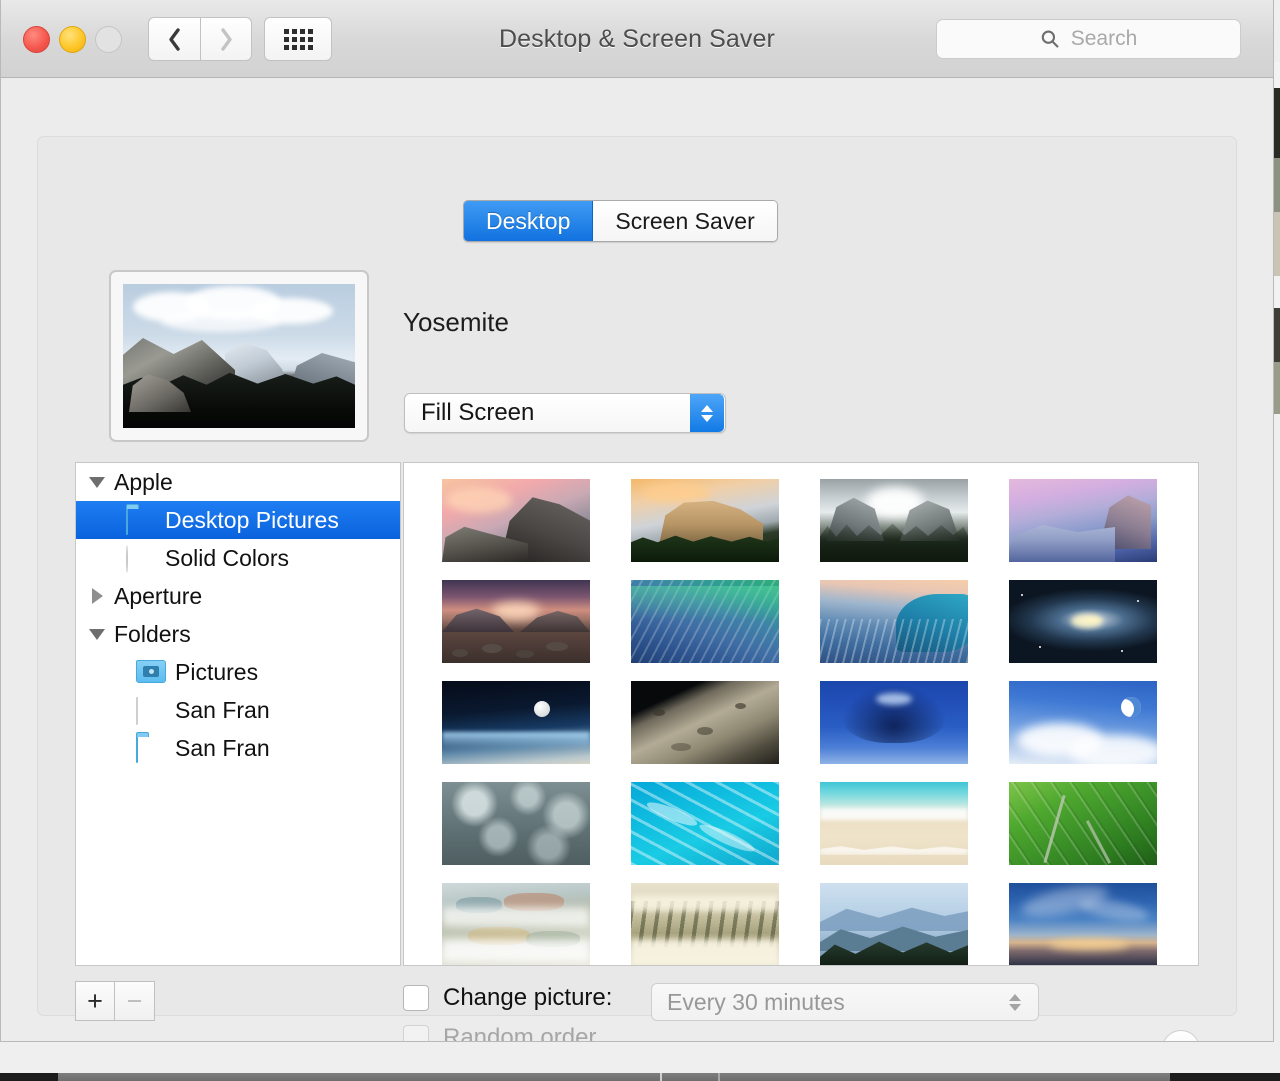 The width and height of the screenshot is (1280, 1081). What do you see at coordinates (529, 221) in the screenshot?
I see `tab-desktop: Desktop` at bounding box center [529, 221].